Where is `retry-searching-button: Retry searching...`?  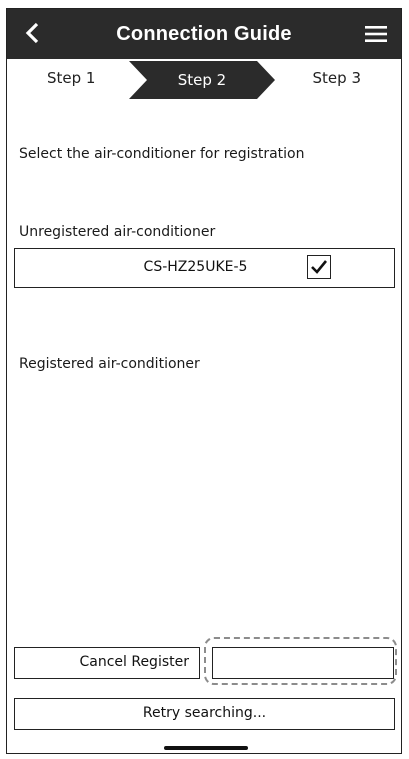
retry-searching-button: Retry searching... is located at coordinates (204, 714).